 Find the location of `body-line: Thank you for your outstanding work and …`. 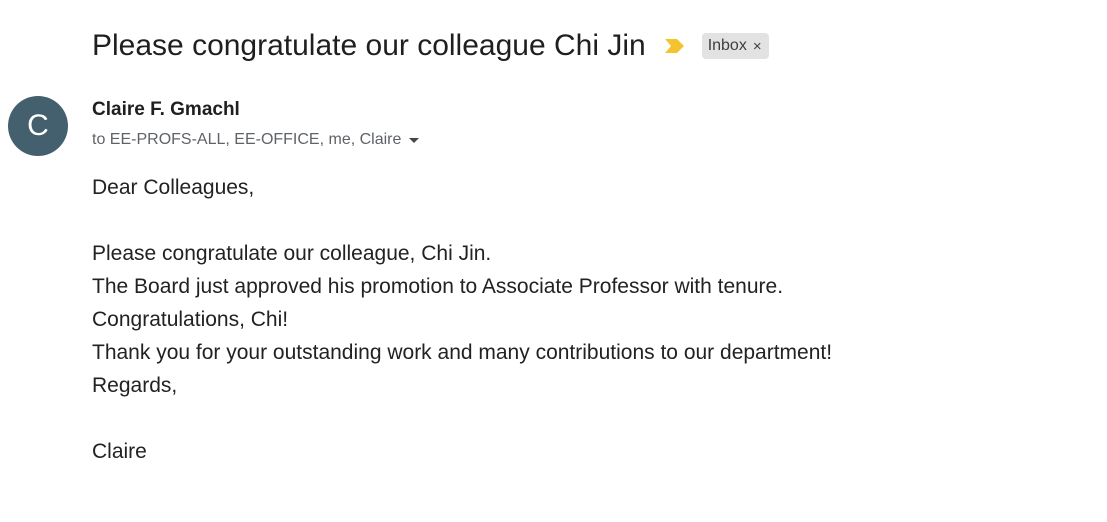

body-line: Thank you for your outstanding work and … is located at coordinates (462, 352).